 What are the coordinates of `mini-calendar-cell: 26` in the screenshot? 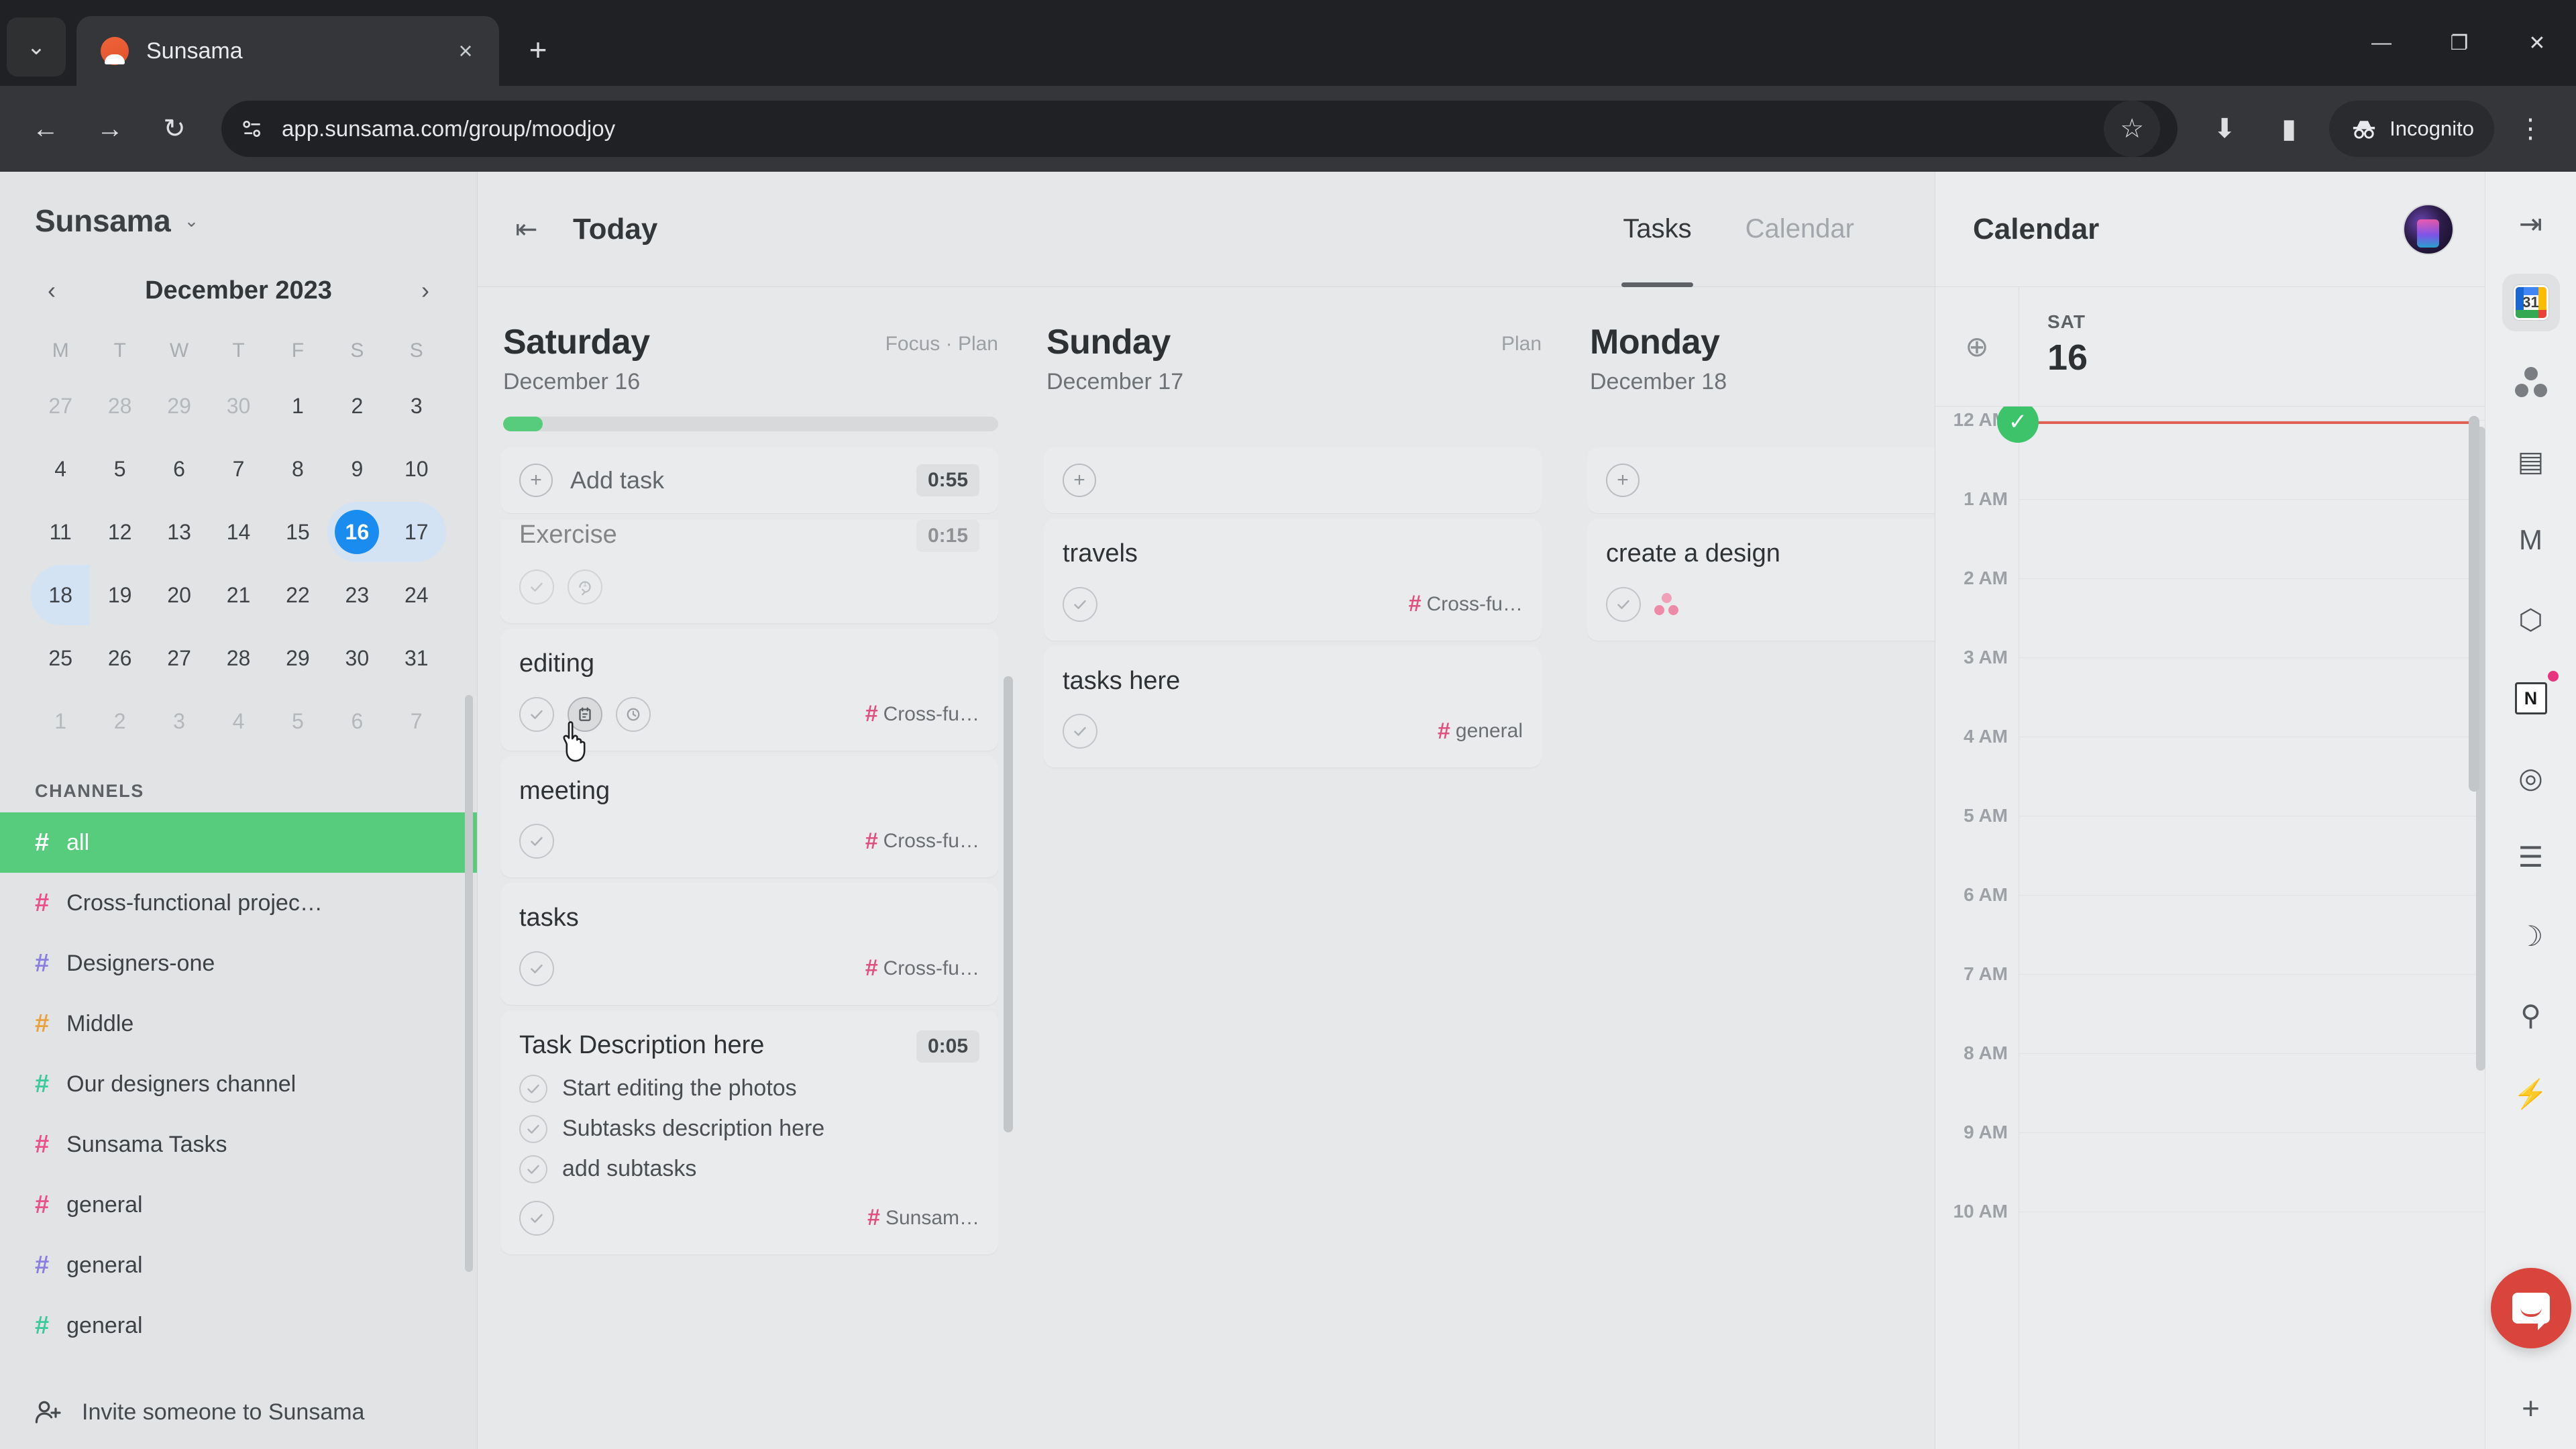 It's located at (119, 658).